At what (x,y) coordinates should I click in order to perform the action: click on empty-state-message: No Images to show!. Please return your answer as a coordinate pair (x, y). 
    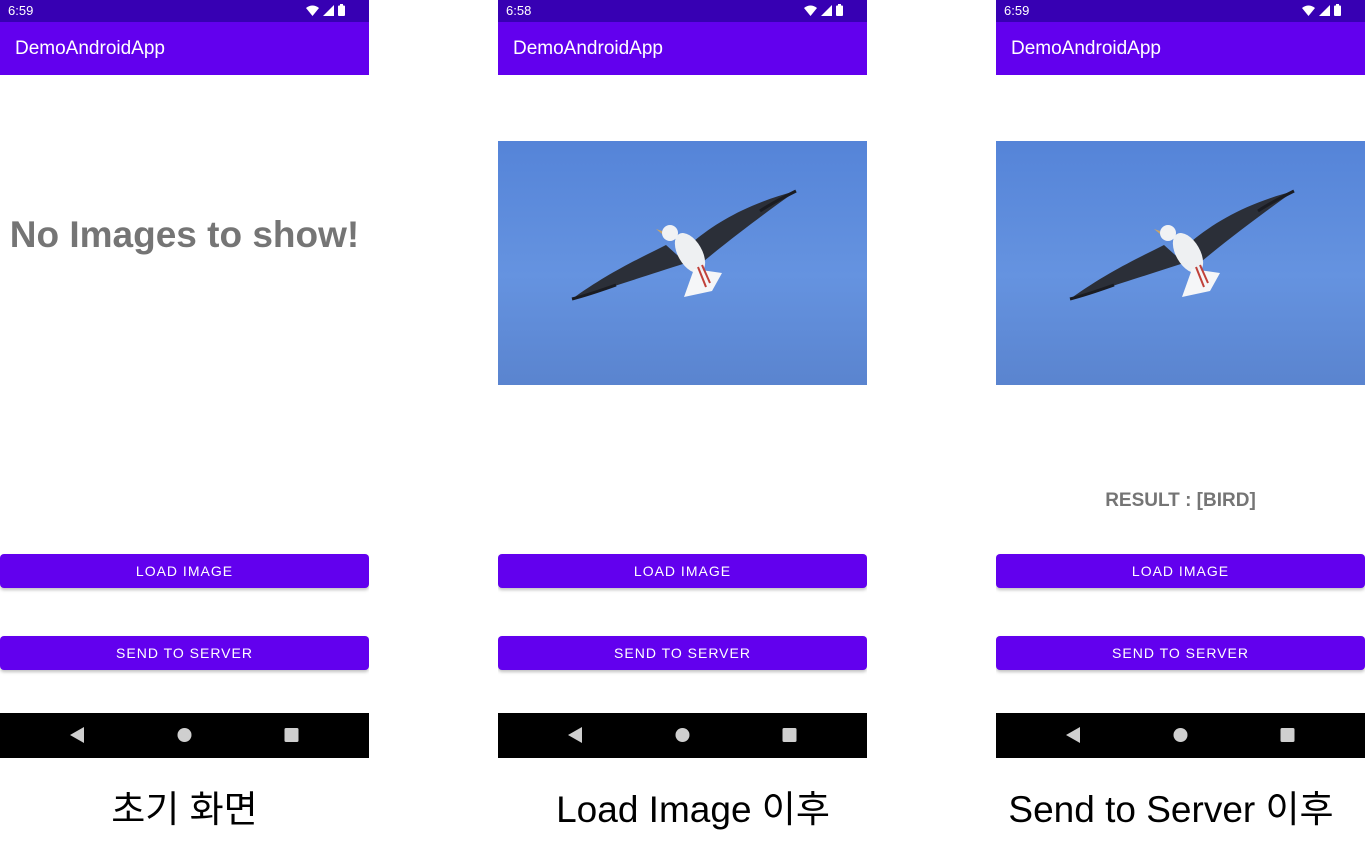
    Looking at the image, I should click on (184, 234).